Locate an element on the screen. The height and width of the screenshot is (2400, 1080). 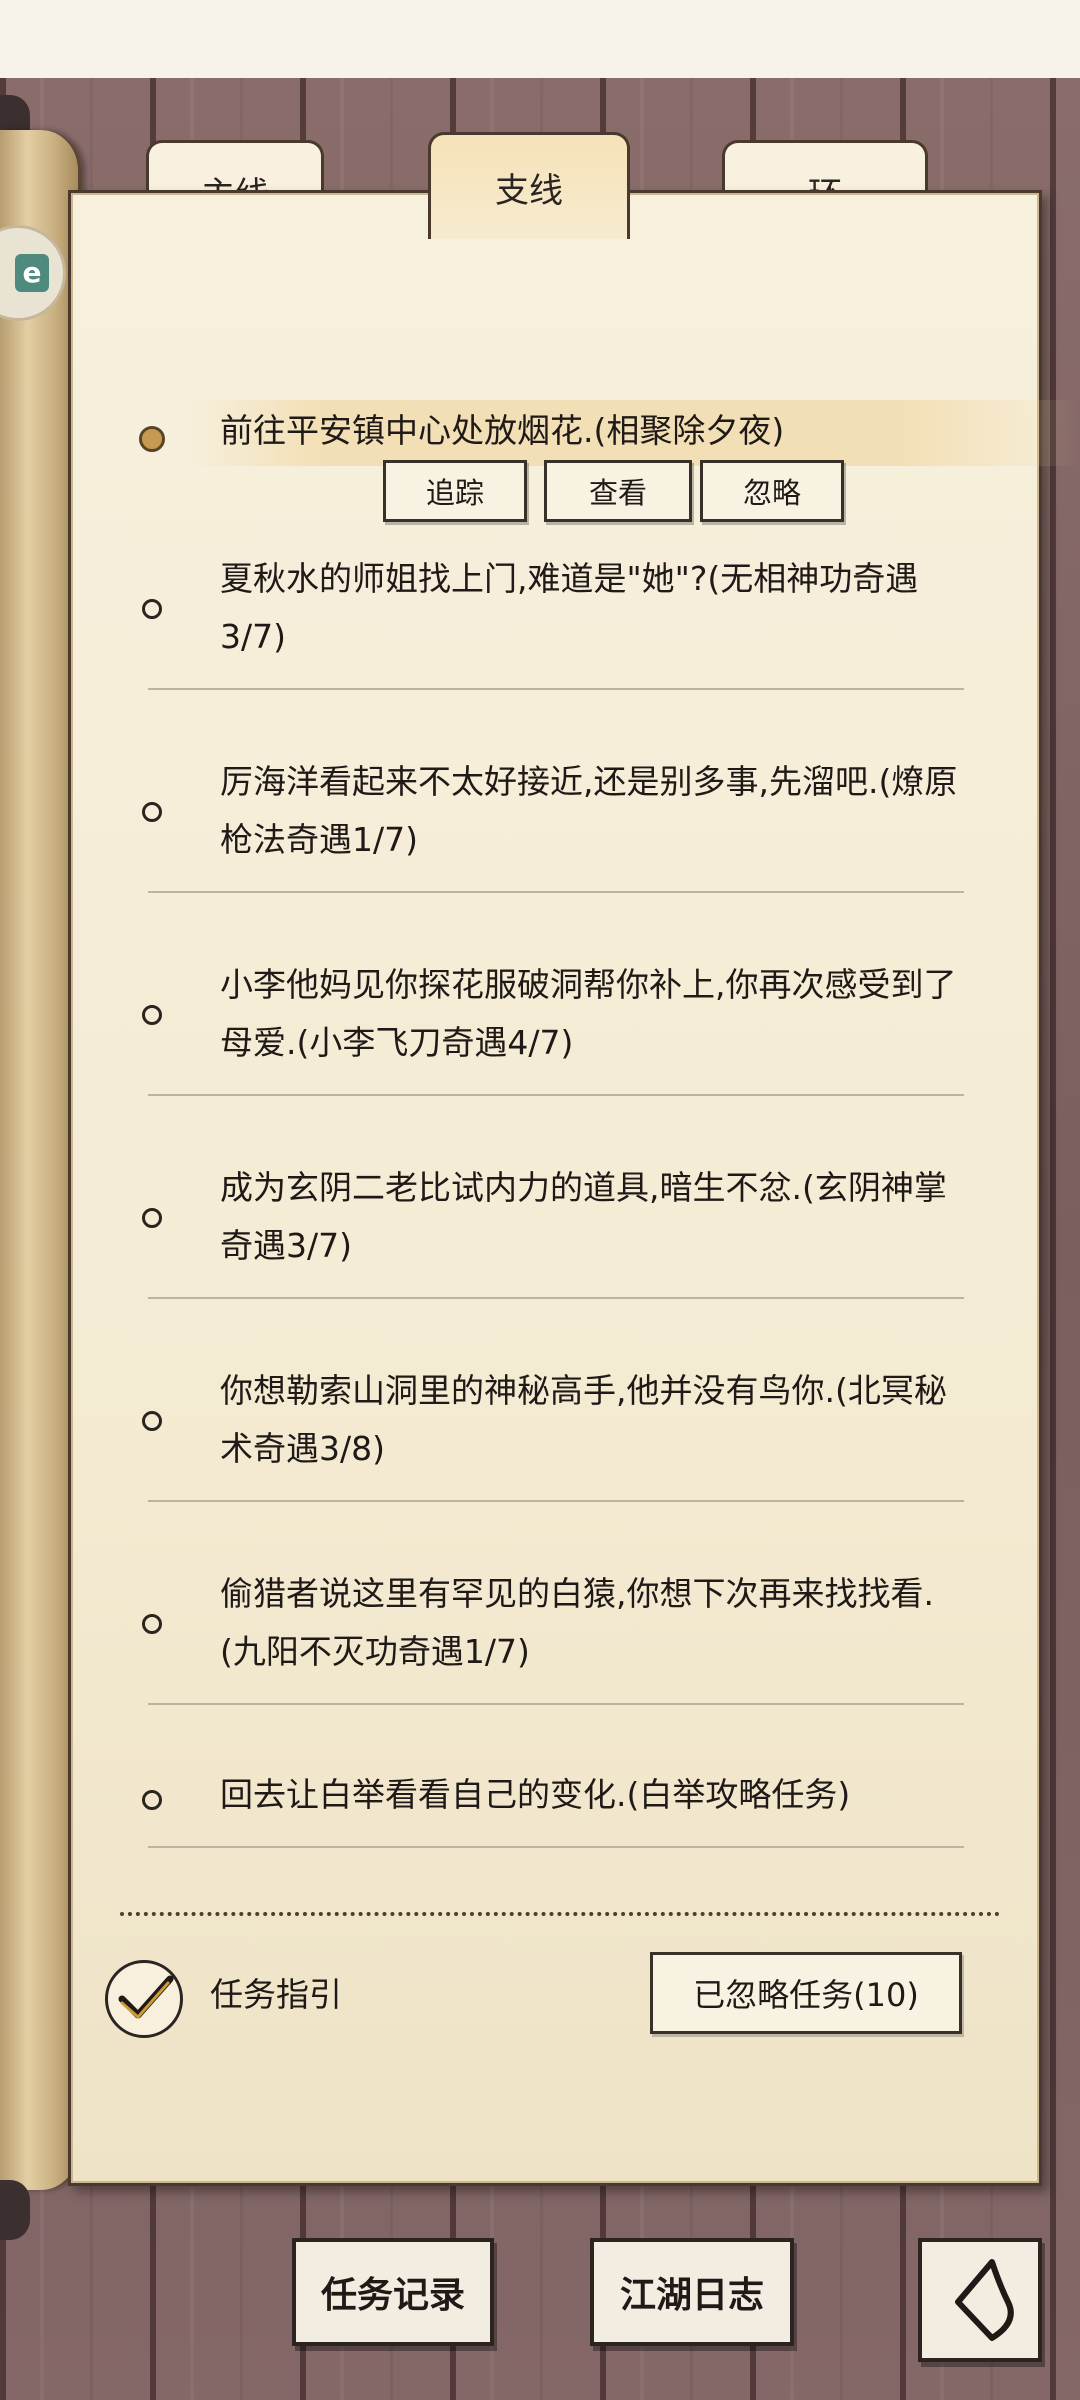
back-arrow-icon is located at coordinates (984, 2300).